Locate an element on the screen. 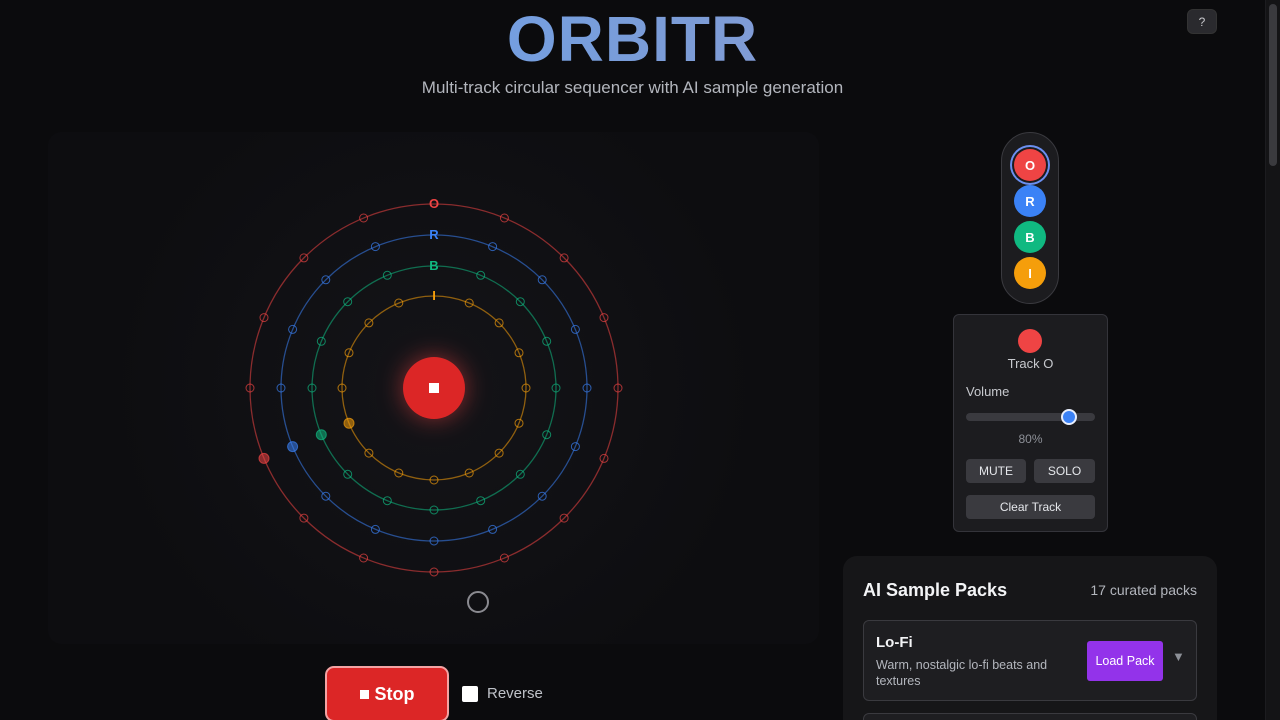 The image size is (1280, 720). track-button-r: R is located at coordinates (1030, 201).